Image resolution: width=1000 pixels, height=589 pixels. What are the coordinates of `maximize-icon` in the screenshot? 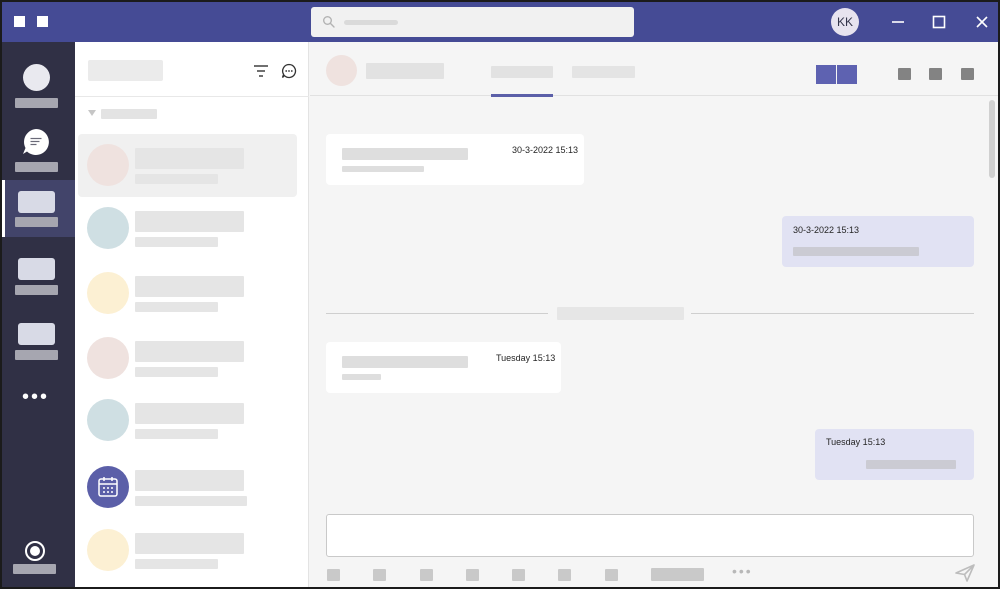 It's located at (939, 22).